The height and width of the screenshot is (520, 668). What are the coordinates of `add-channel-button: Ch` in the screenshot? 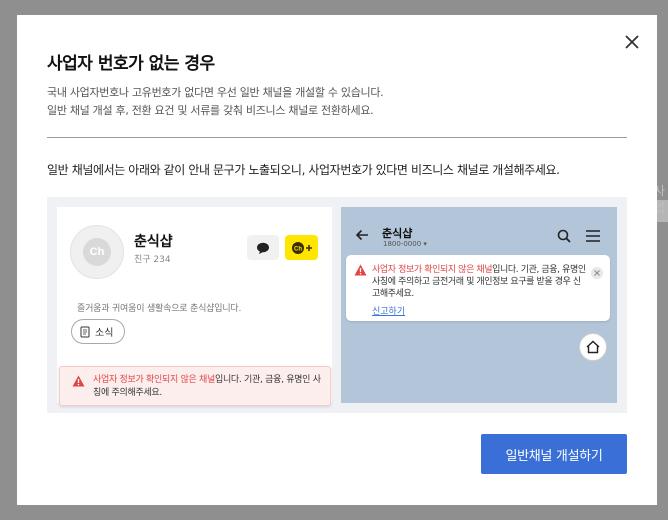 It's located at (301, 247).